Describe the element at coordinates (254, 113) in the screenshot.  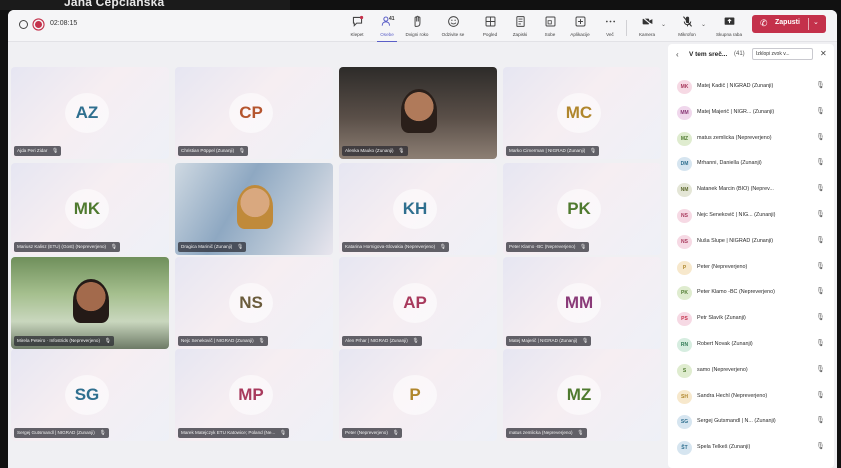
I see `participant-tile: CP Christian Pöppel (Zunanji) 🎙` at that location.